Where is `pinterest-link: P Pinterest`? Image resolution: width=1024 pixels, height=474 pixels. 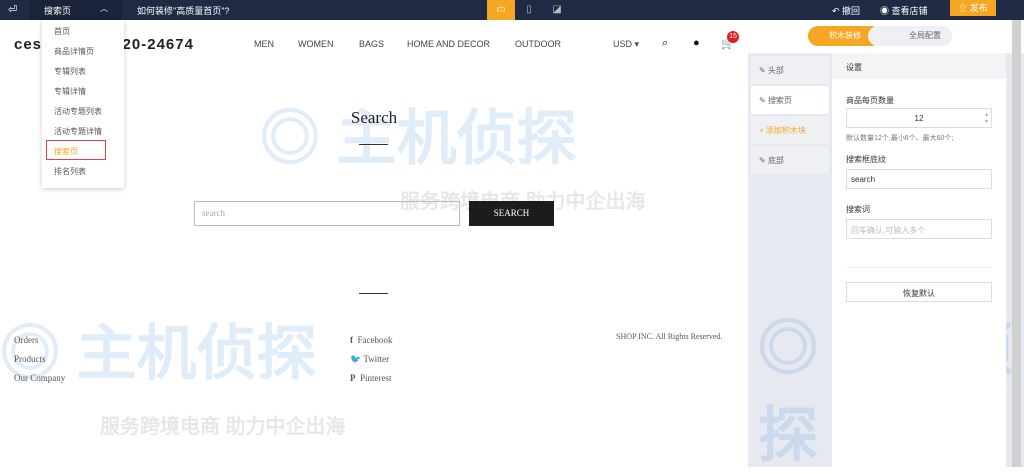
pinterest-link: P Pinterest is located at coordinates (371, 378).